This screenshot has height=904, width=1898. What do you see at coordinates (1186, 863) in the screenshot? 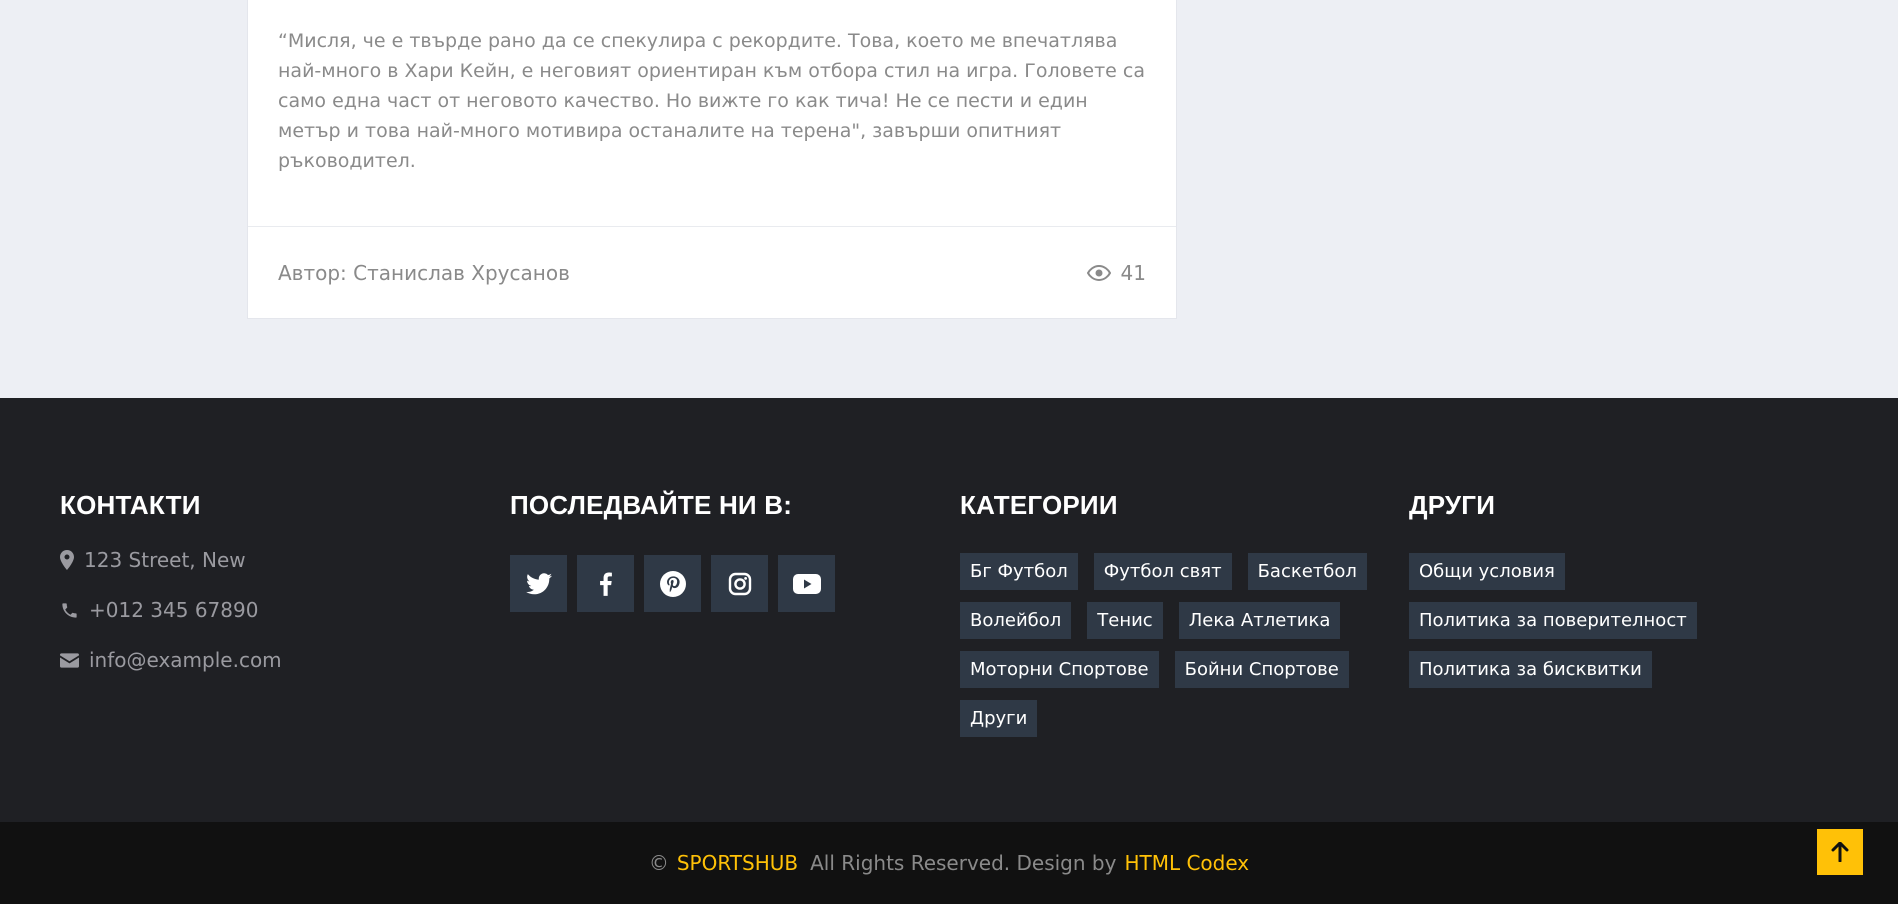
I see `designer-link: HTML Codex` at bounding box center [1186, 863].